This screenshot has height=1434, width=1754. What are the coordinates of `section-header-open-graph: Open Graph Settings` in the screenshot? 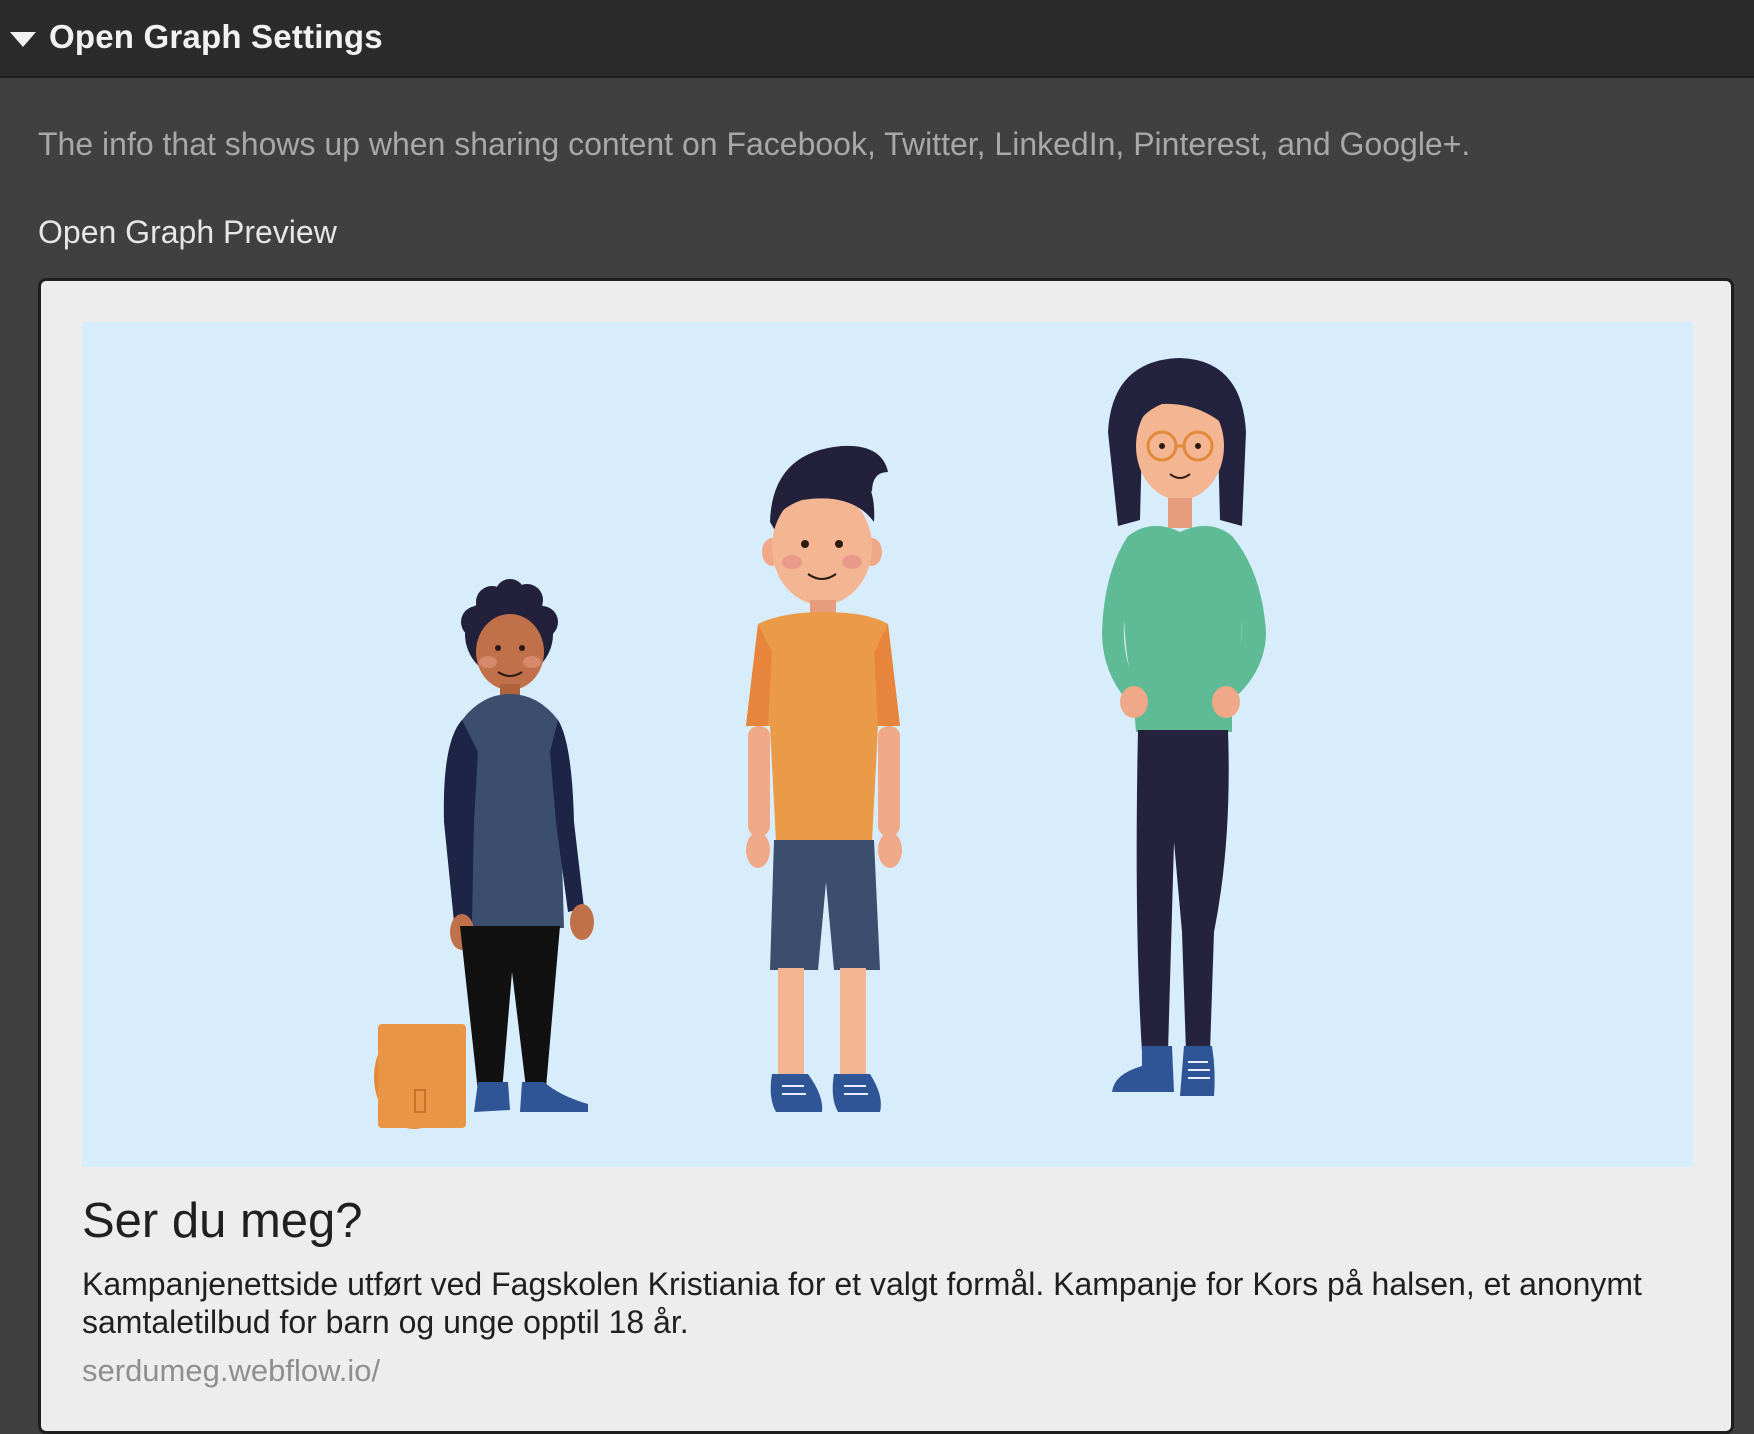 It's located at (877, 39).